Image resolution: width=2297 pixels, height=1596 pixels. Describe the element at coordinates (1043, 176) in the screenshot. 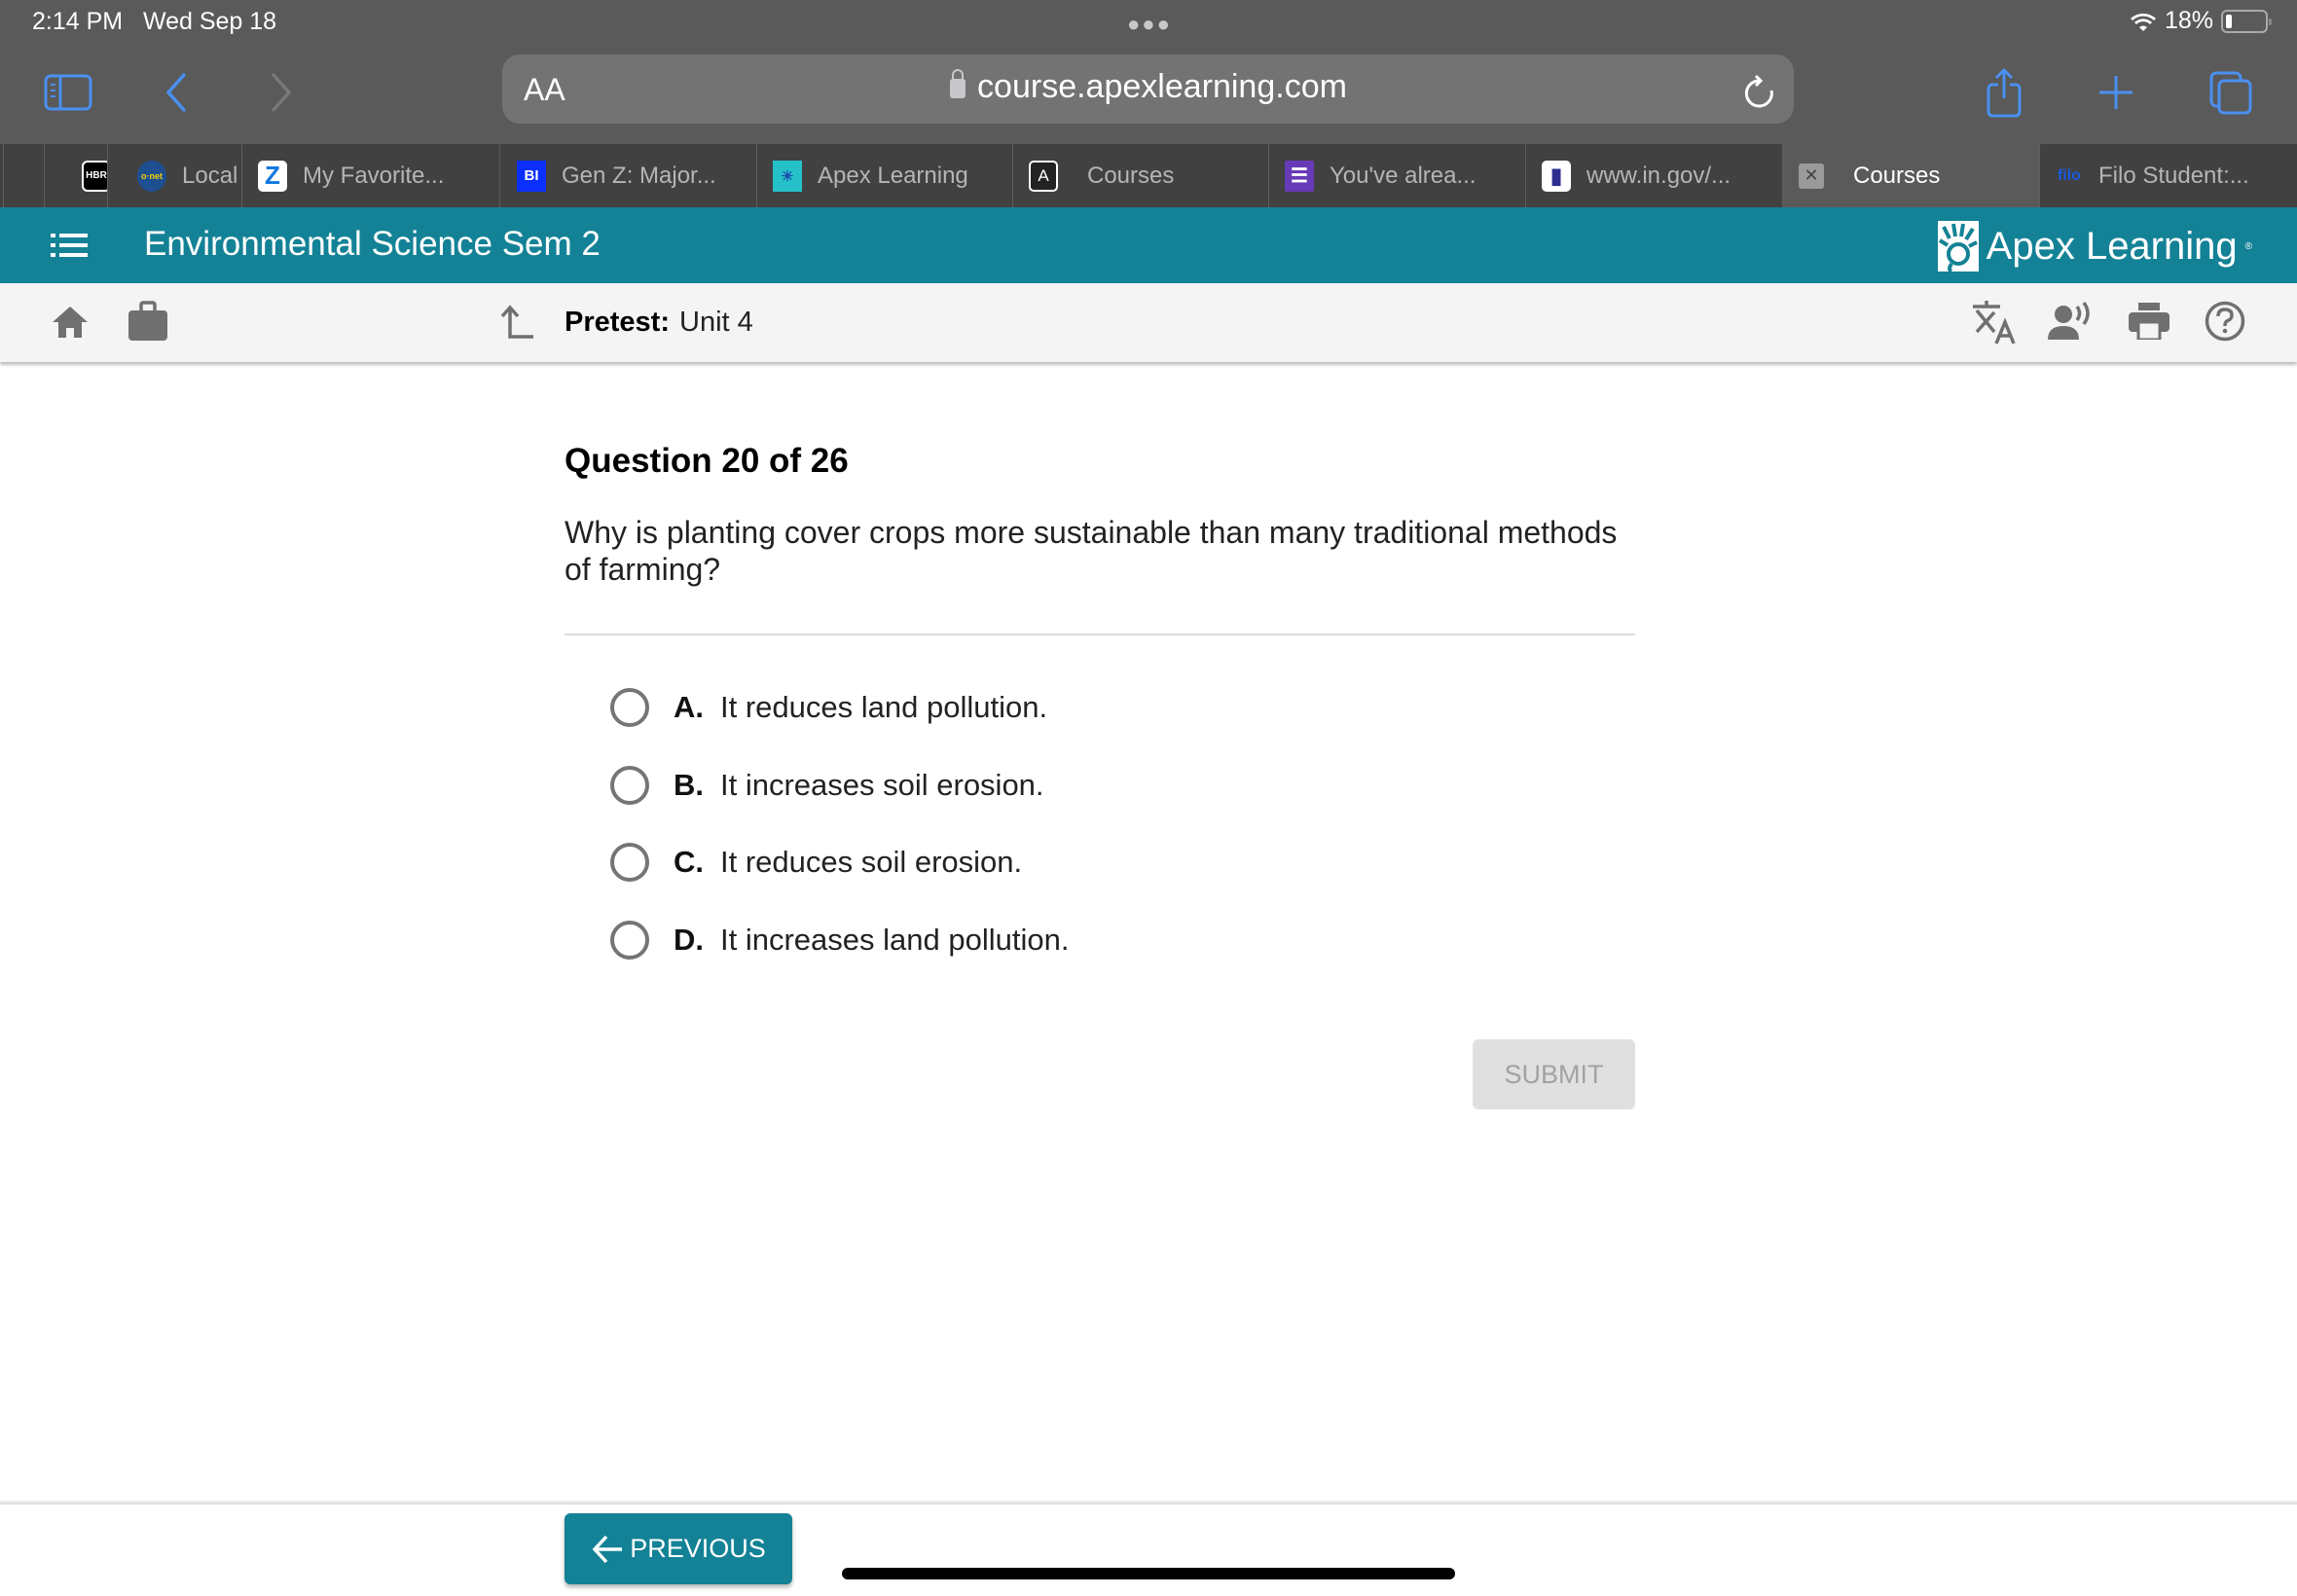

I see `courses-a-favicon-icon: A` at that location.